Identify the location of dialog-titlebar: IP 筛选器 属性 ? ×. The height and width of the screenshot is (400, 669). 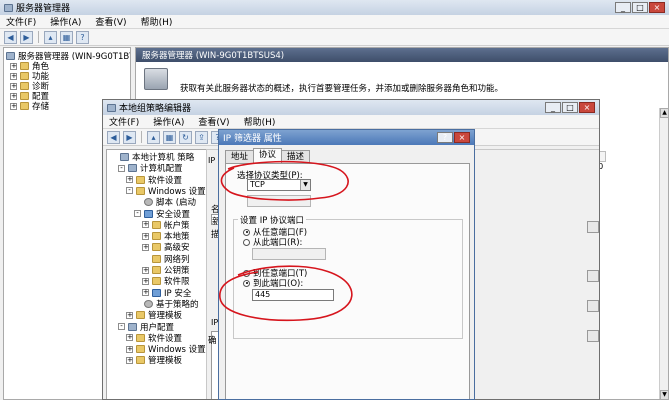
(346, 137).